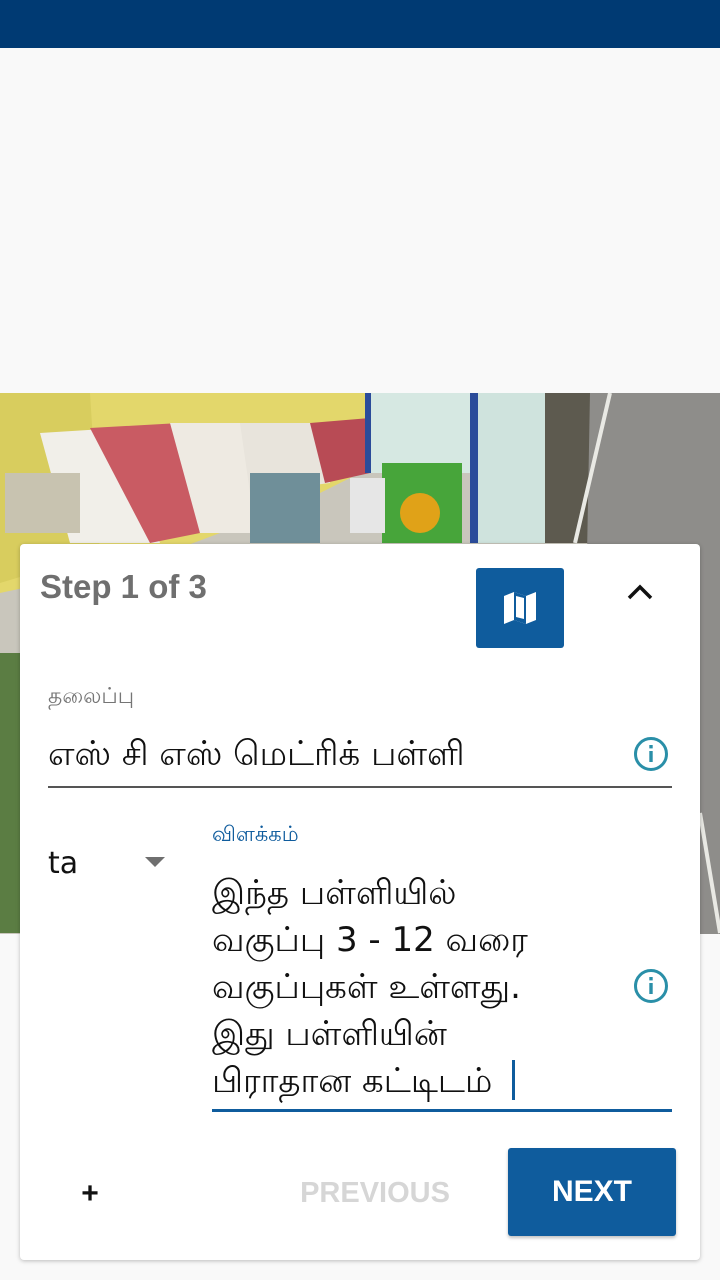  I want to click on language-select: ta, so click(63, 863).